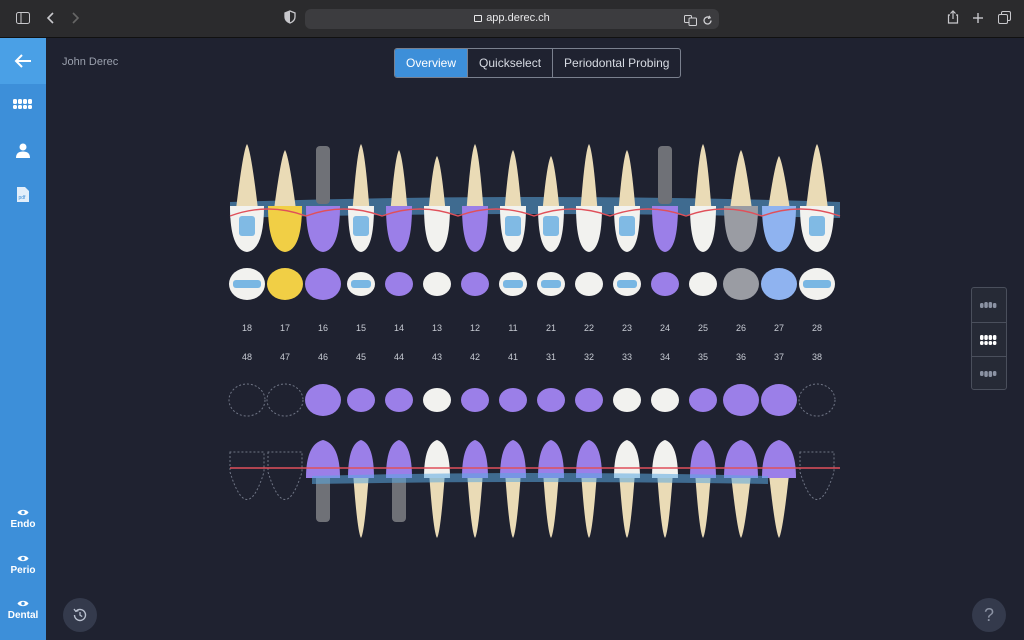 The width and height of the screenshot is (1024, 640). What do you see at coordinates (665, 328) in the screenshot?
I see `tooth-number-24: 24` at bounding box center [665, 328].